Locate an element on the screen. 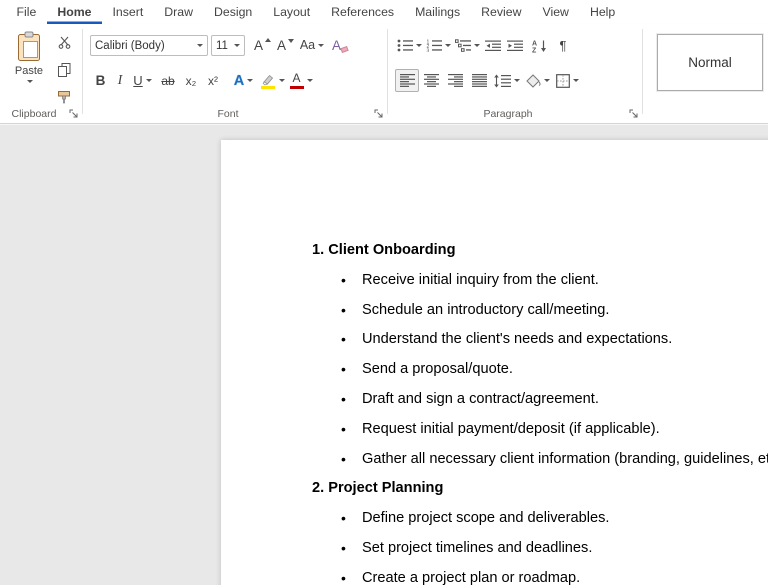  tab-review: Review is located at coordinates (501, 12).